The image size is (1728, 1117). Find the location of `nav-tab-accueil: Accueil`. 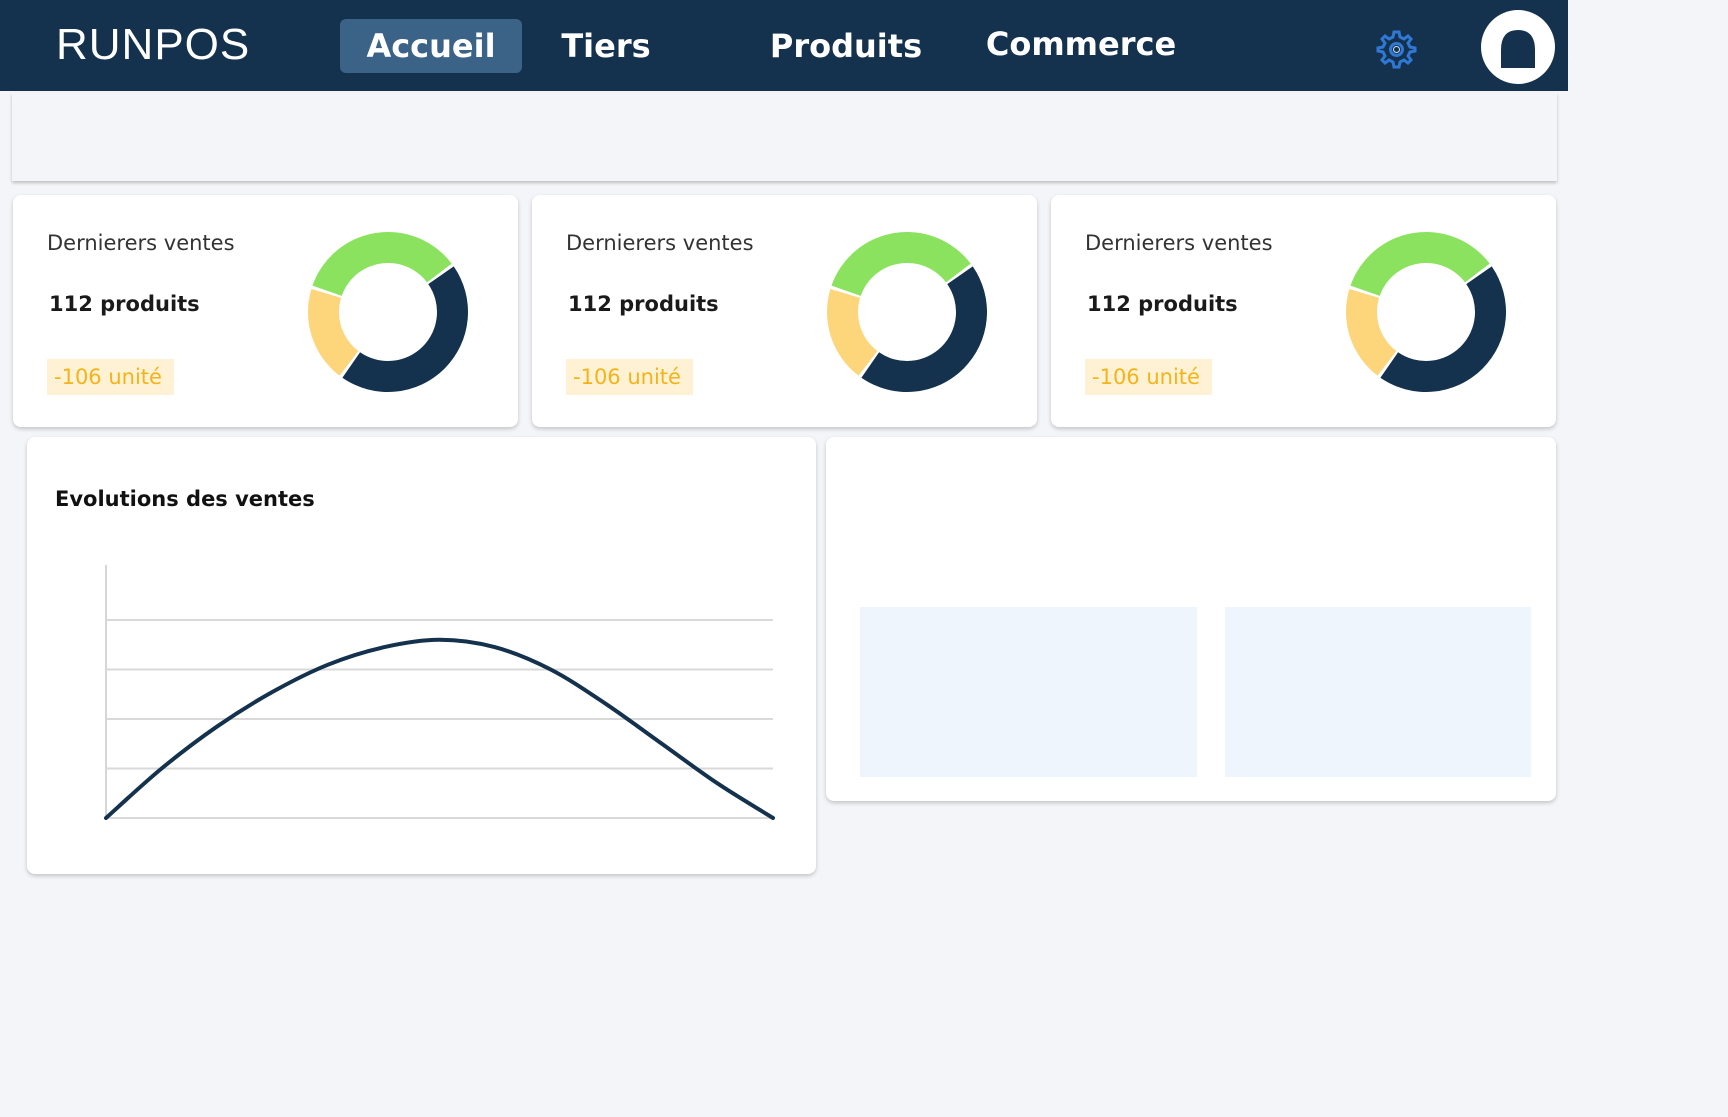

nav-tab-accueil: Accueil is located at coordinates (431, 46).